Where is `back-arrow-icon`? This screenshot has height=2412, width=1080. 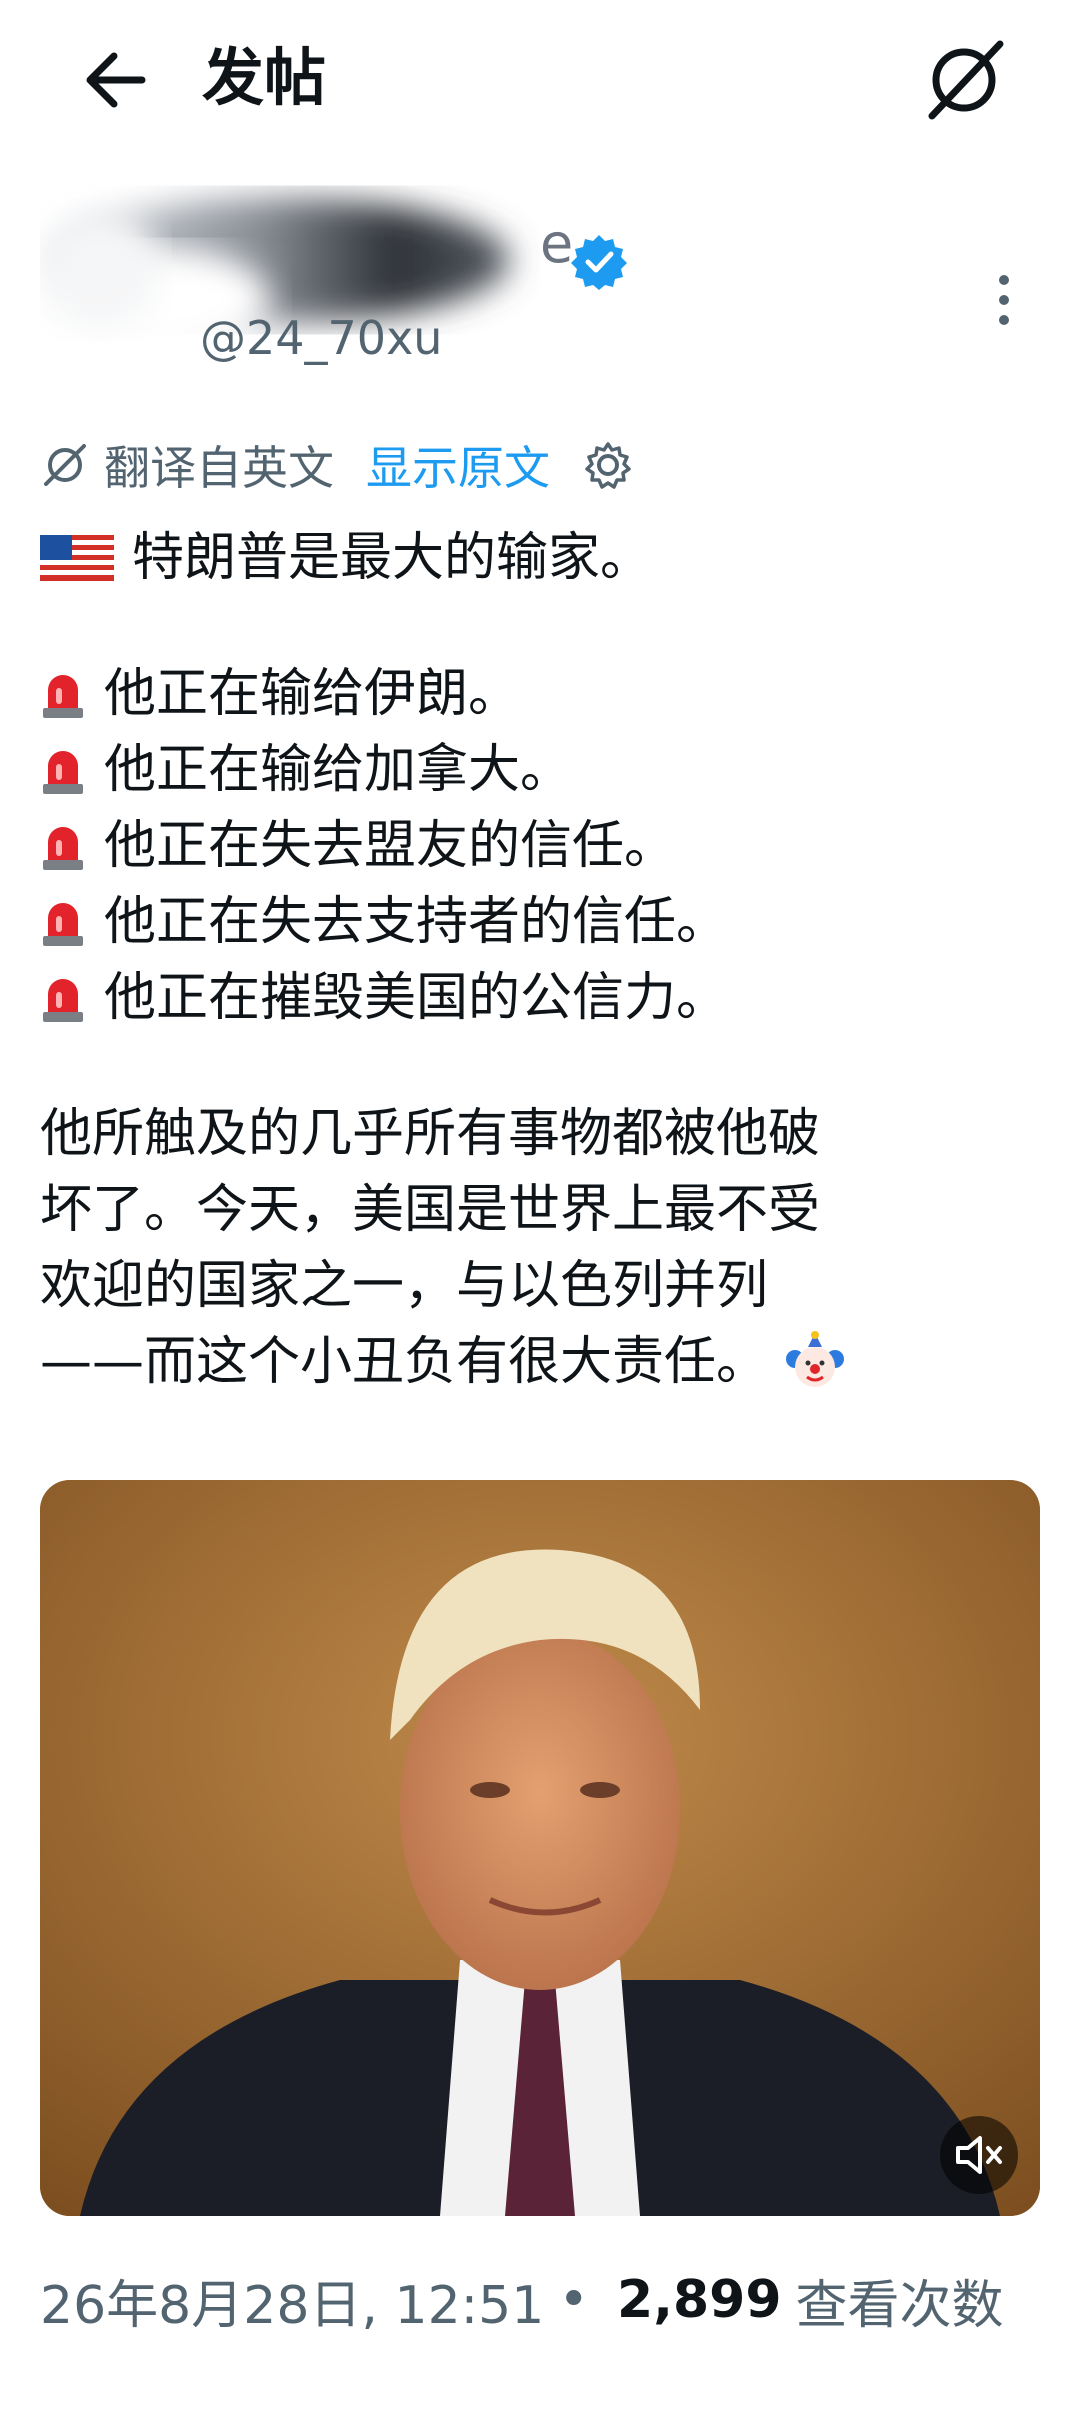 back-arrow-icon is located at coordinates (110, 80).